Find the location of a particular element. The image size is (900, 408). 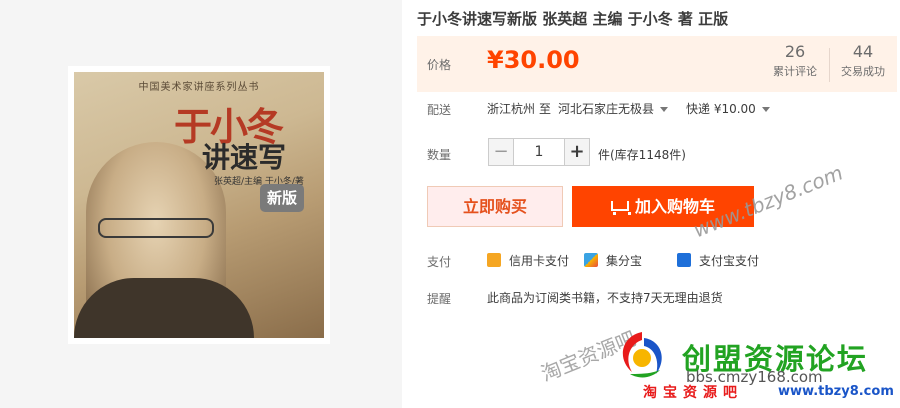

quantity-decrease-button: − is located at coordinates (501, 152).